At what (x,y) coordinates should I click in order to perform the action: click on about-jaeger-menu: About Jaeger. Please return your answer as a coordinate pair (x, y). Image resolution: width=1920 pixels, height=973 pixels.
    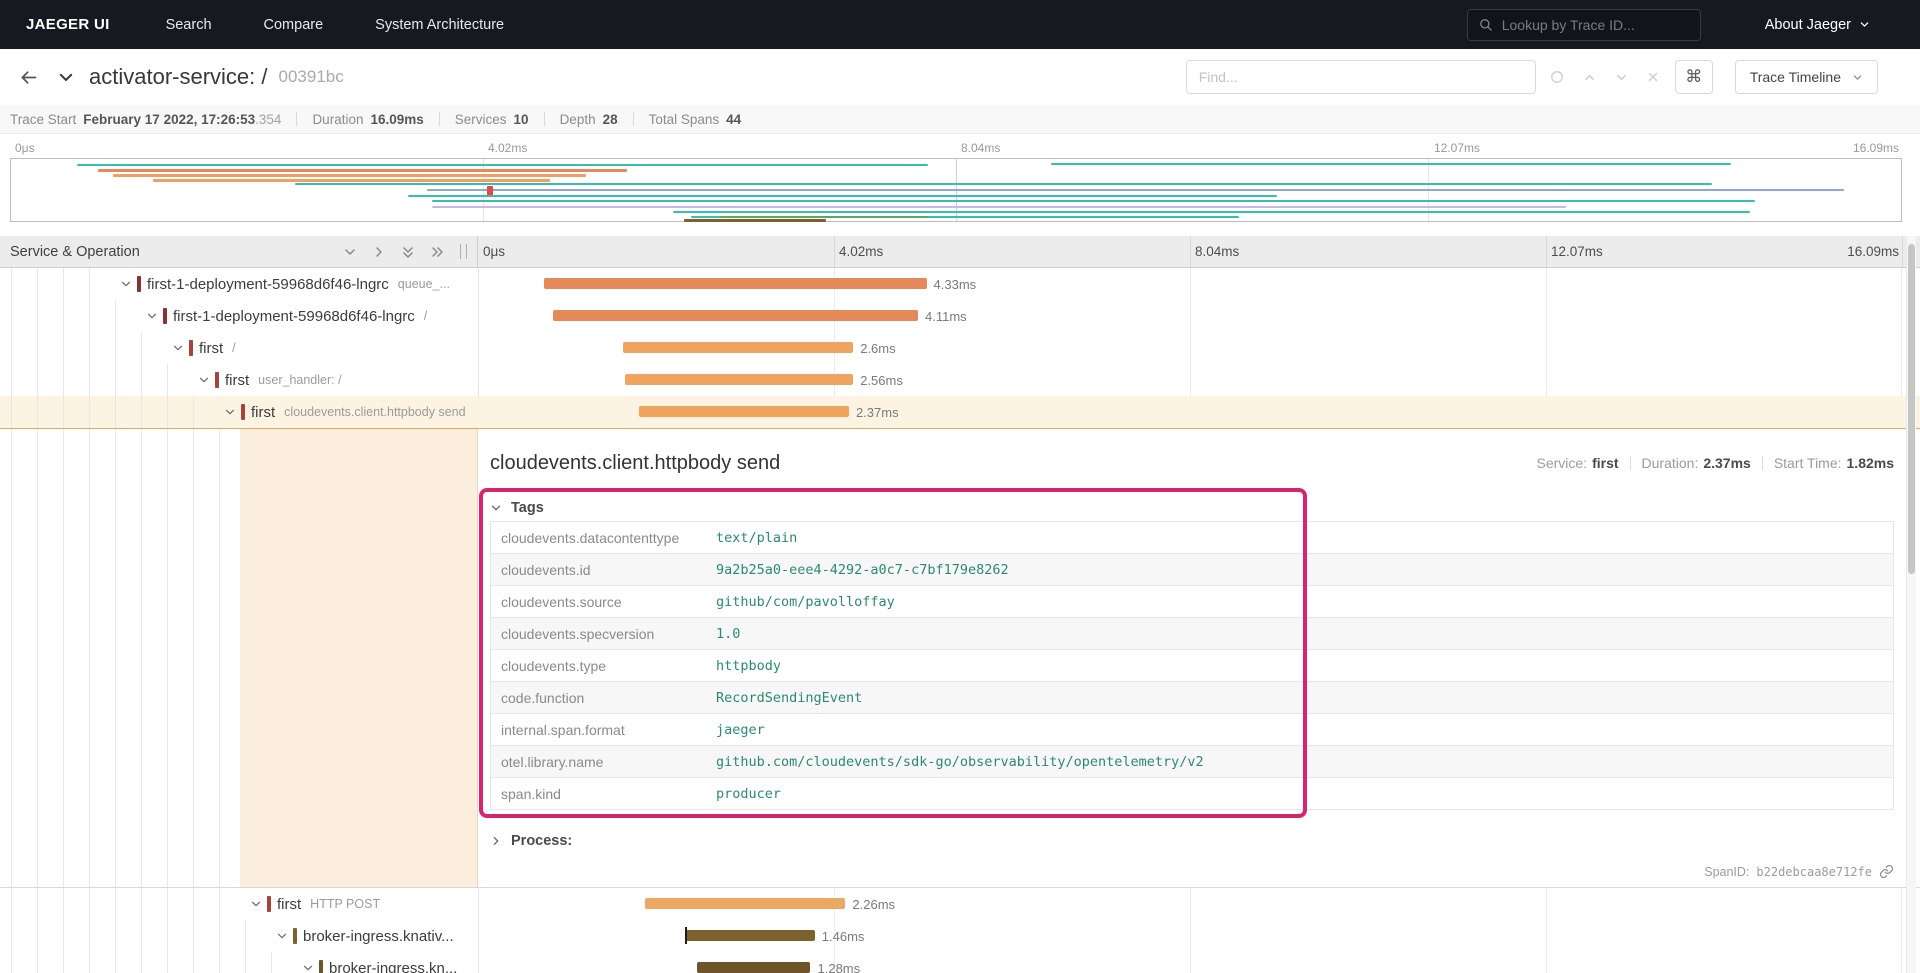
    Looking at the image, I should click on (1817, 25).